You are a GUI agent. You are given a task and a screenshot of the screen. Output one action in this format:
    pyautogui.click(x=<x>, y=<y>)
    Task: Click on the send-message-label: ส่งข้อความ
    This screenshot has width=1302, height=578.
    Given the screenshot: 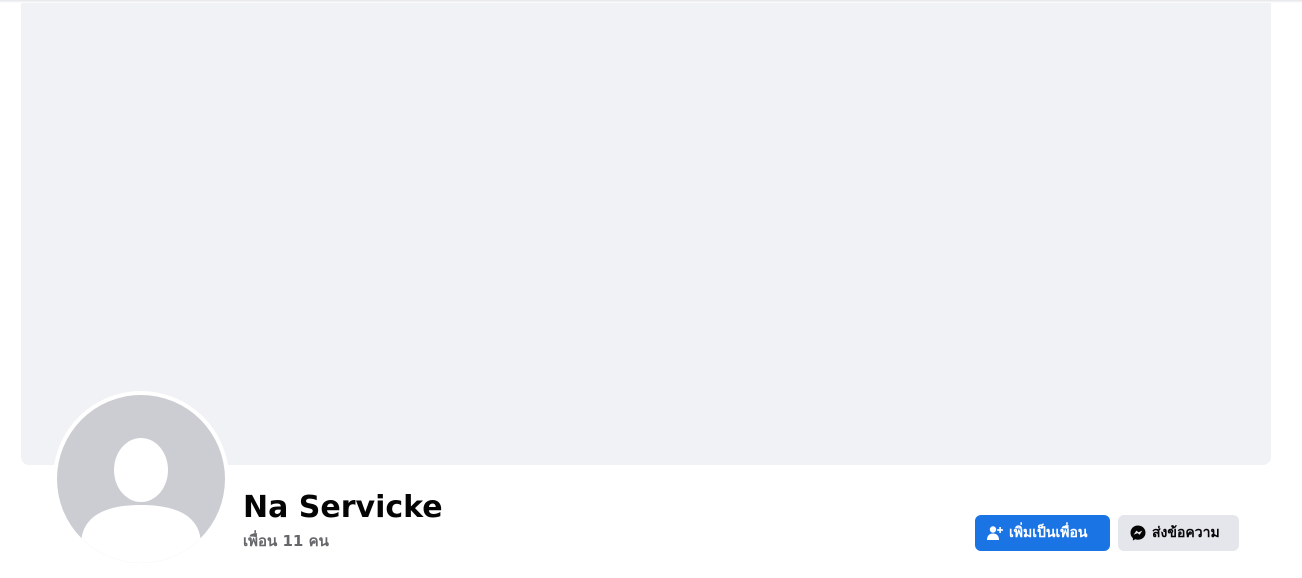 What is the action you would take?
    pyautogui.click(x=1186, y=533)
    